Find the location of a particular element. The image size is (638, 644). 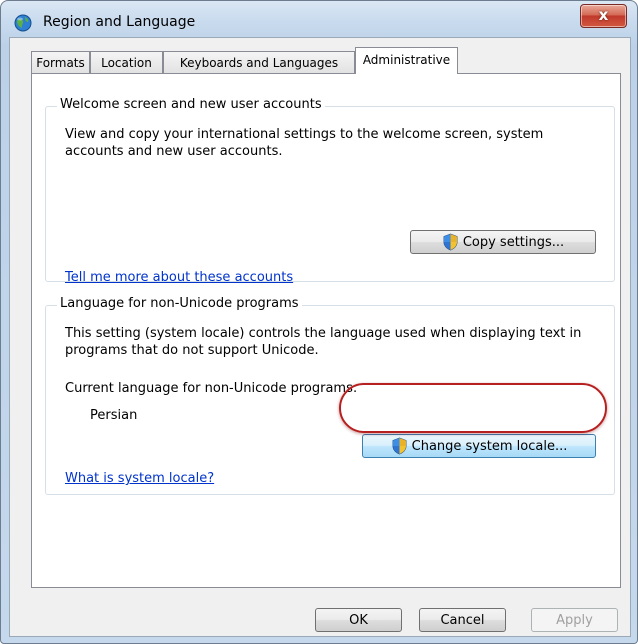

welcome-group-title: Welcome screen and new user accounts is located at coordinates (191, 104).